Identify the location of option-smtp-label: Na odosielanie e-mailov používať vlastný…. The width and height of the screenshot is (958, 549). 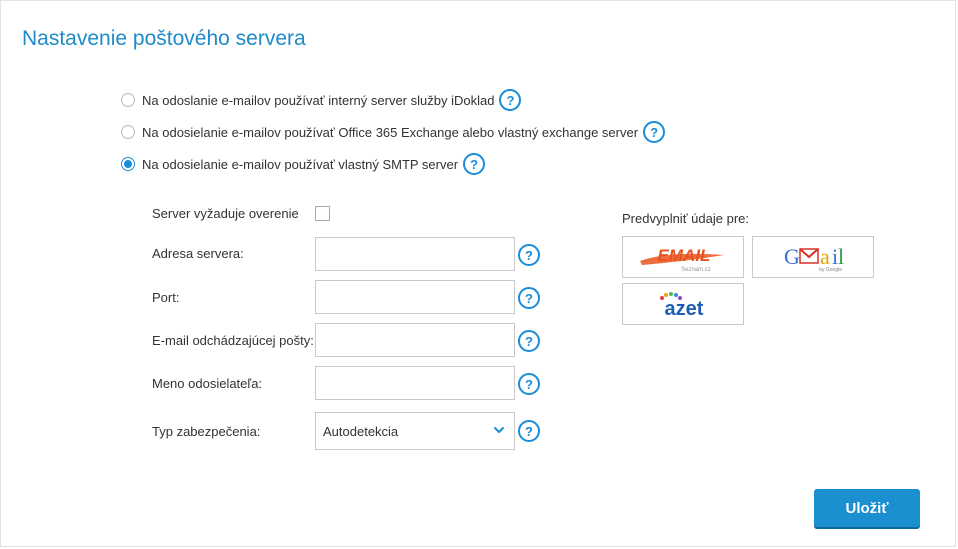
(300, 164).